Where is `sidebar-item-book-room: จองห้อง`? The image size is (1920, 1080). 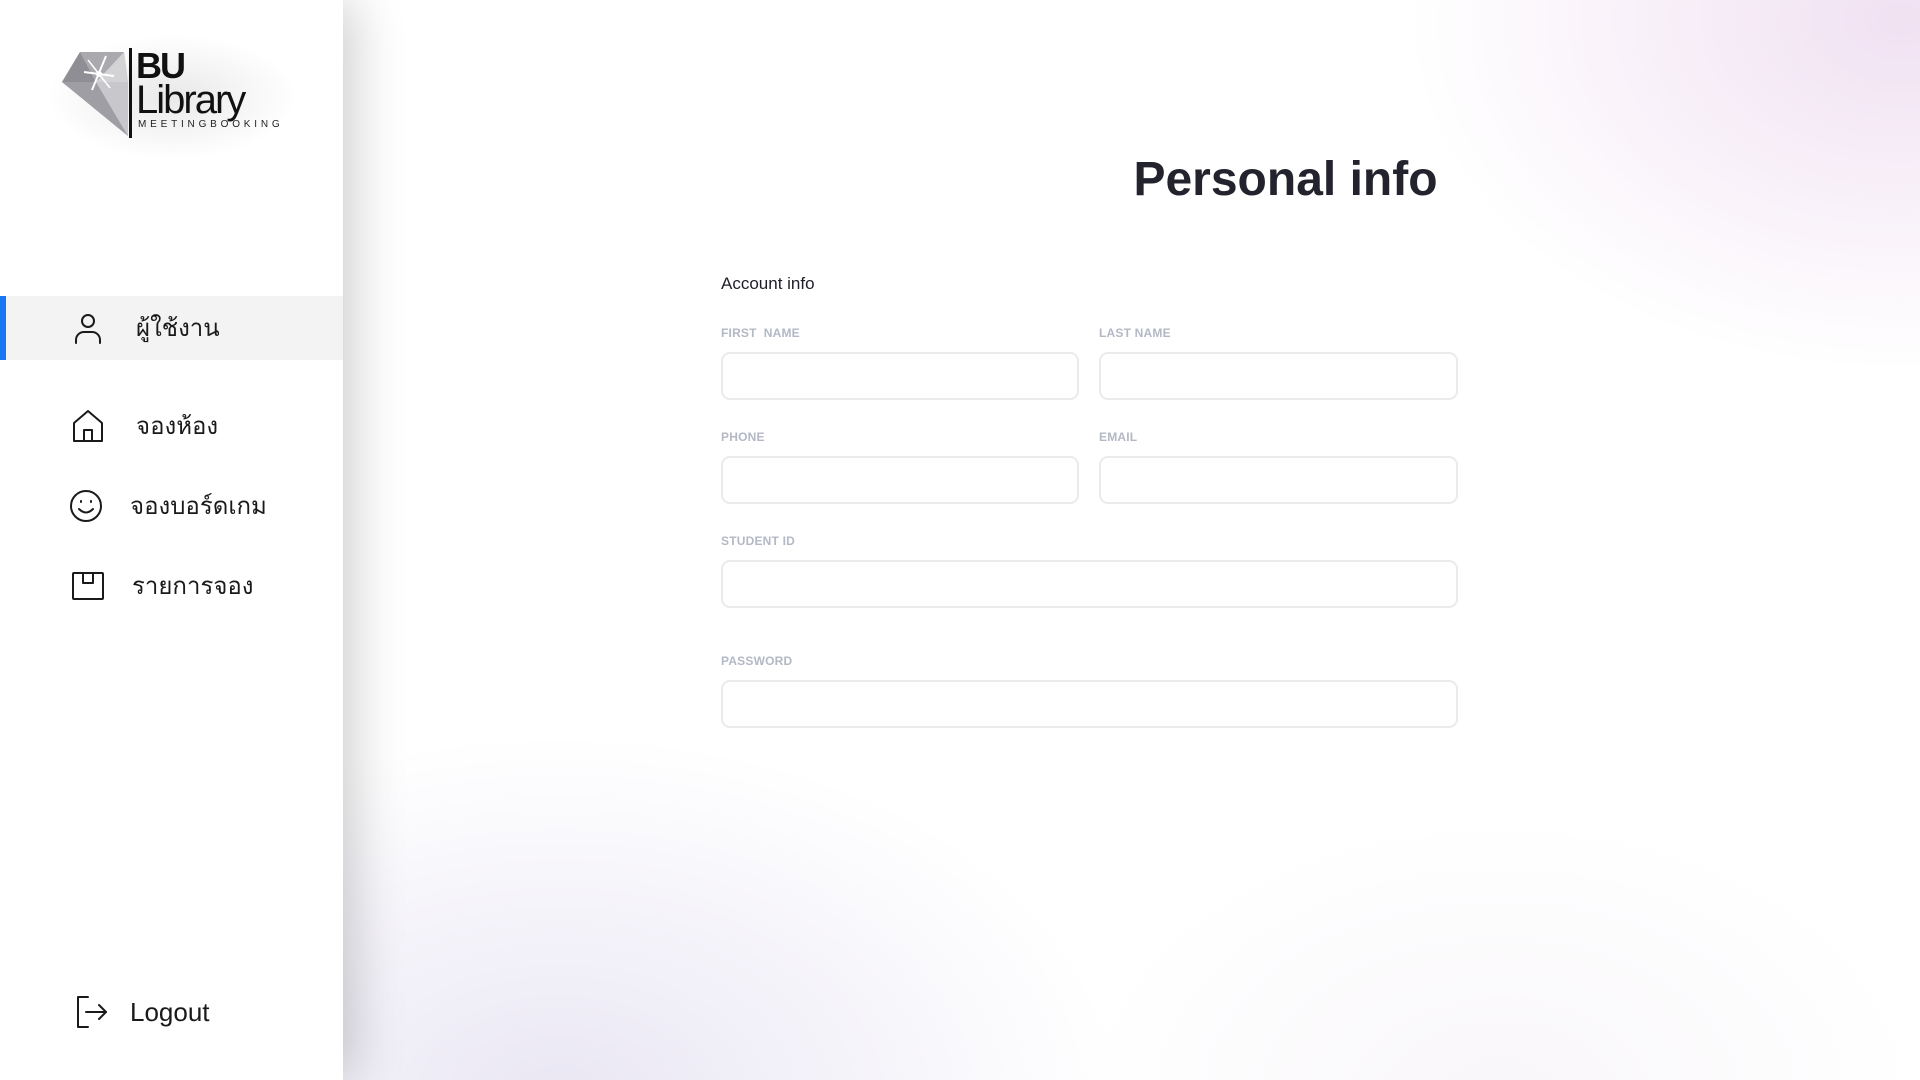 sidebar-item-book-room: จองห้อง is located at coordinates (171, 426).